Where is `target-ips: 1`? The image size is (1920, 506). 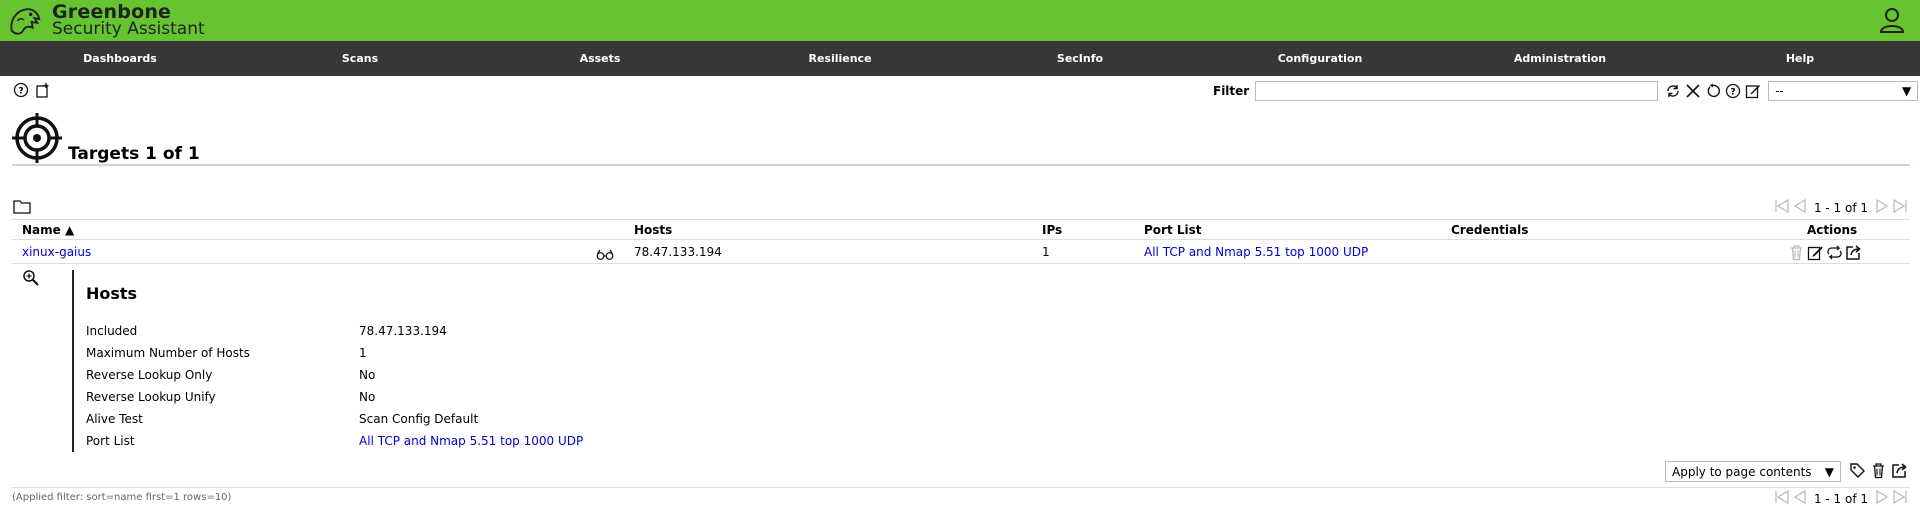
target-ips: 1 is located at coordinates (1046, 252).